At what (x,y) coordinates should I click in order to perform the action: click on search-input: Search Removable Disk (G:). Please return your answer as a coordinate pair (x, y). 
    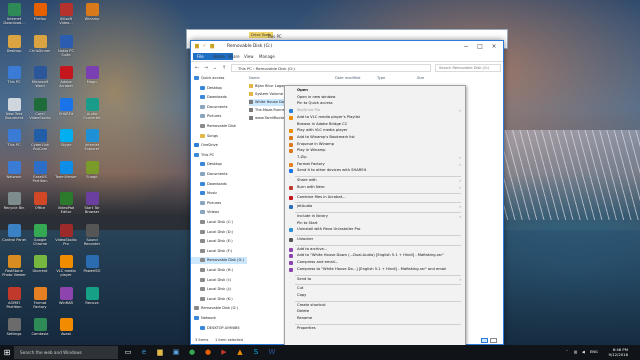
    Looking at the image, I should click on (468, 68).